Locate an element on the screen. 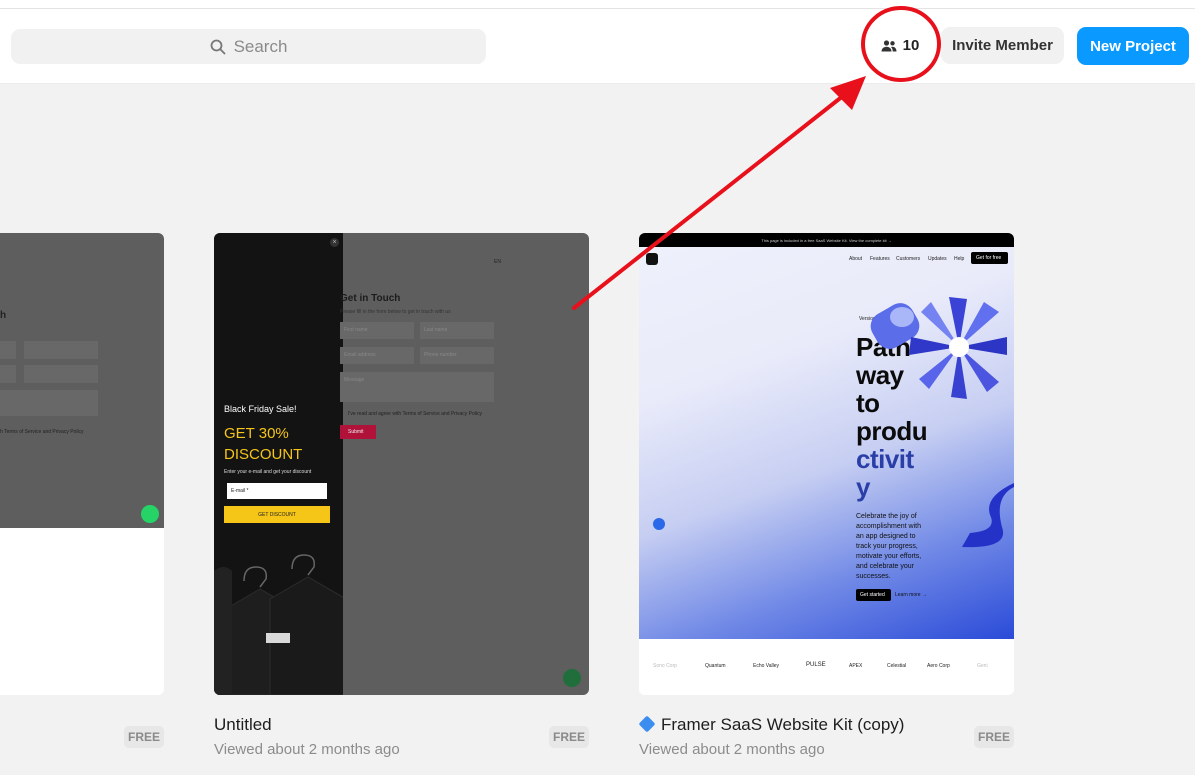 The height and width of the screenshot is (775, 1195). search-placeholder: Search is located at coordinates (260, 46).